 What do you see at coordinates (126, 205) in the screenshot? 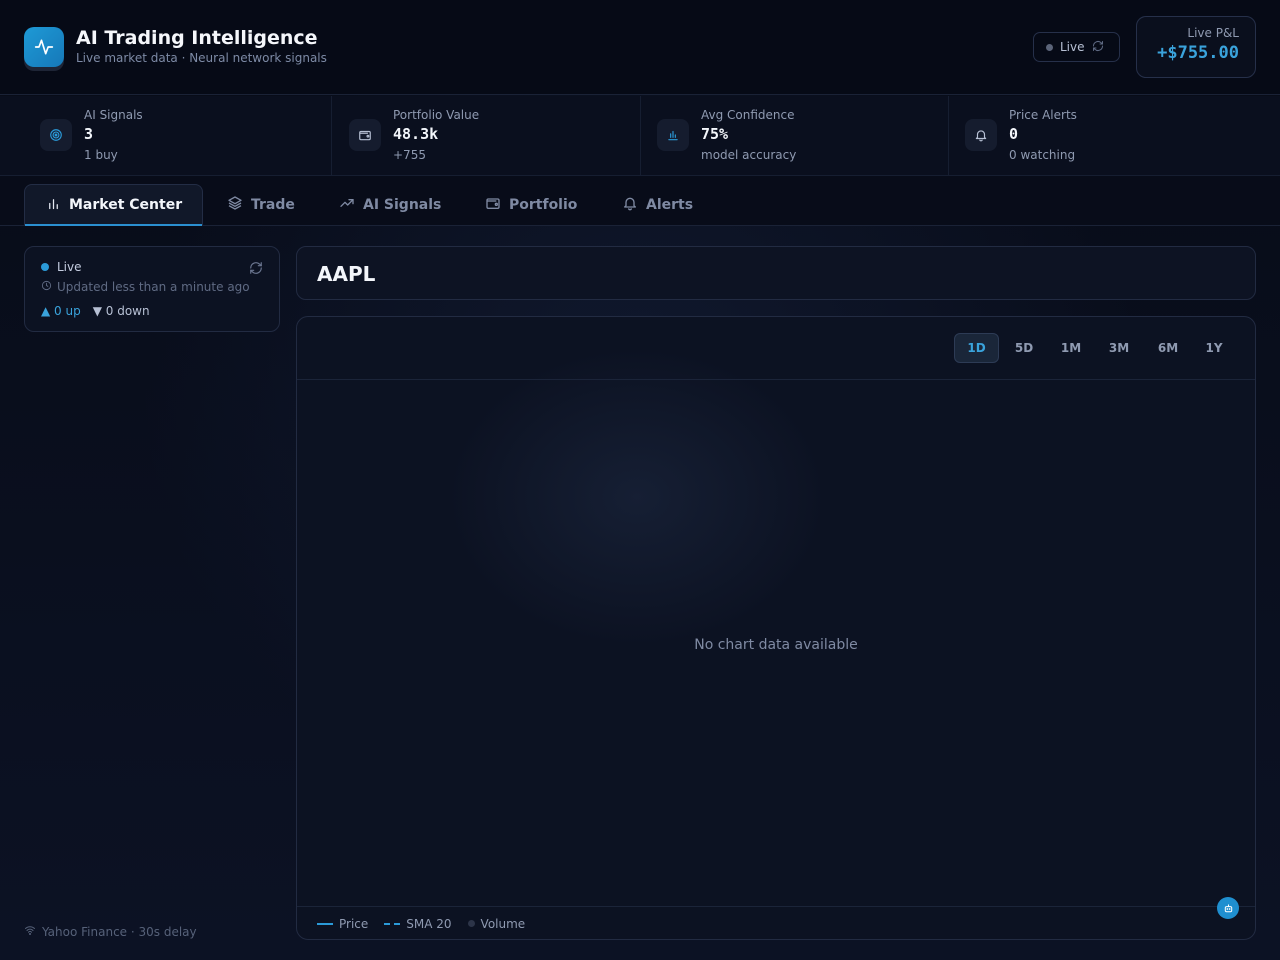
I see `tab-label: Market Center` at bounding box center [126, 205].